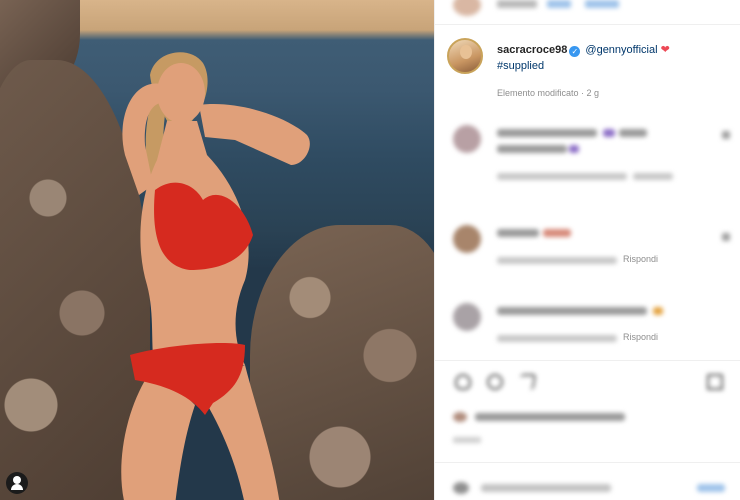 The image size is (740, 500). I want to click on post-date, so click(467, 440).